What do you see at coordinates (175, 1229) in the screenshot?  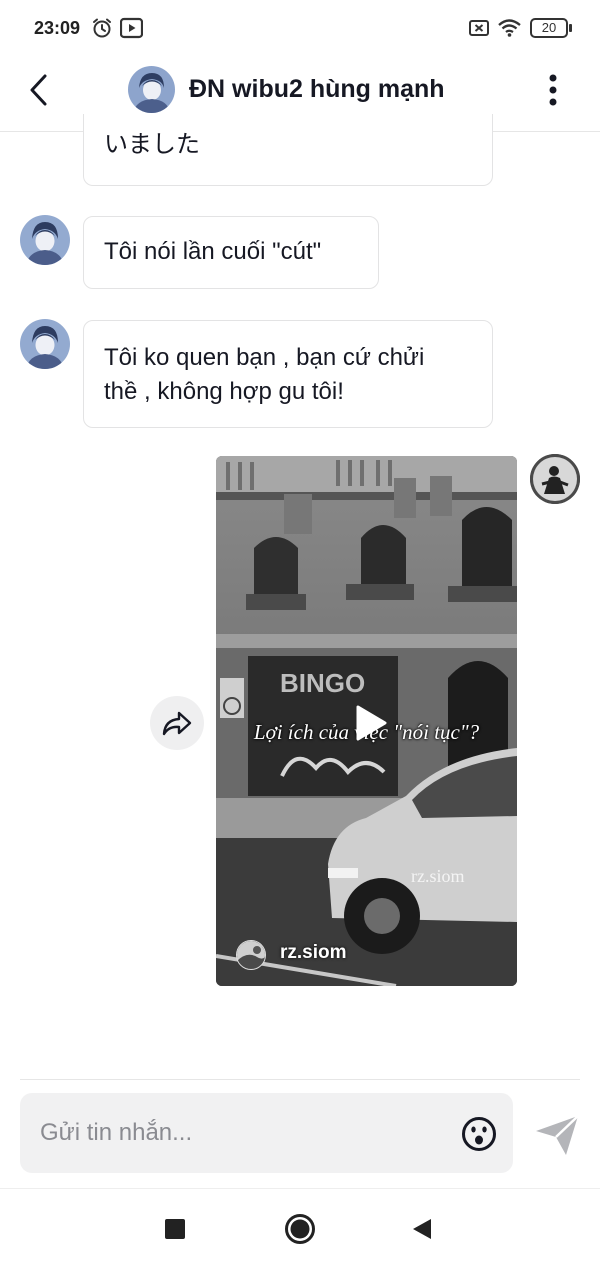 I see `recents-square-icon` at bounding box center [175, 1229].